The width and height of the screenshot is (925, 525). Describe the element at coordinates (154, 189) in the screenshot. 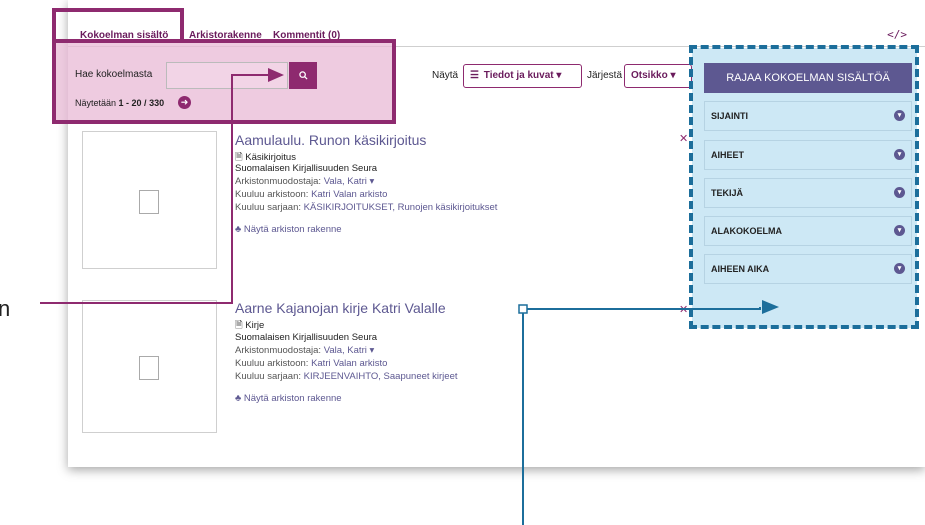

I see `pink-connector-line` at that location.